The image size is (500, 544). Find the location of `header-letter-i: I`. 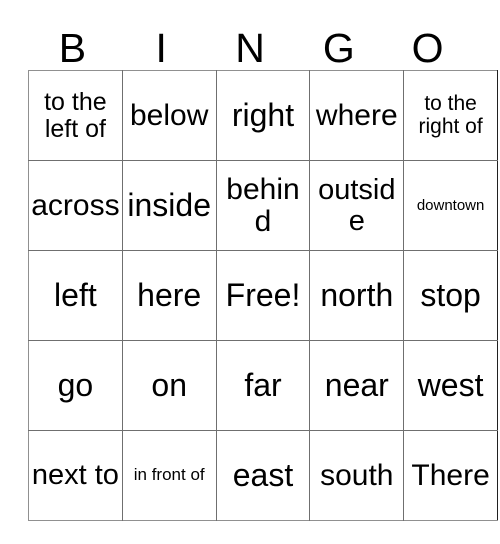

header-letter-i: I is located at coordinates (161, 48).